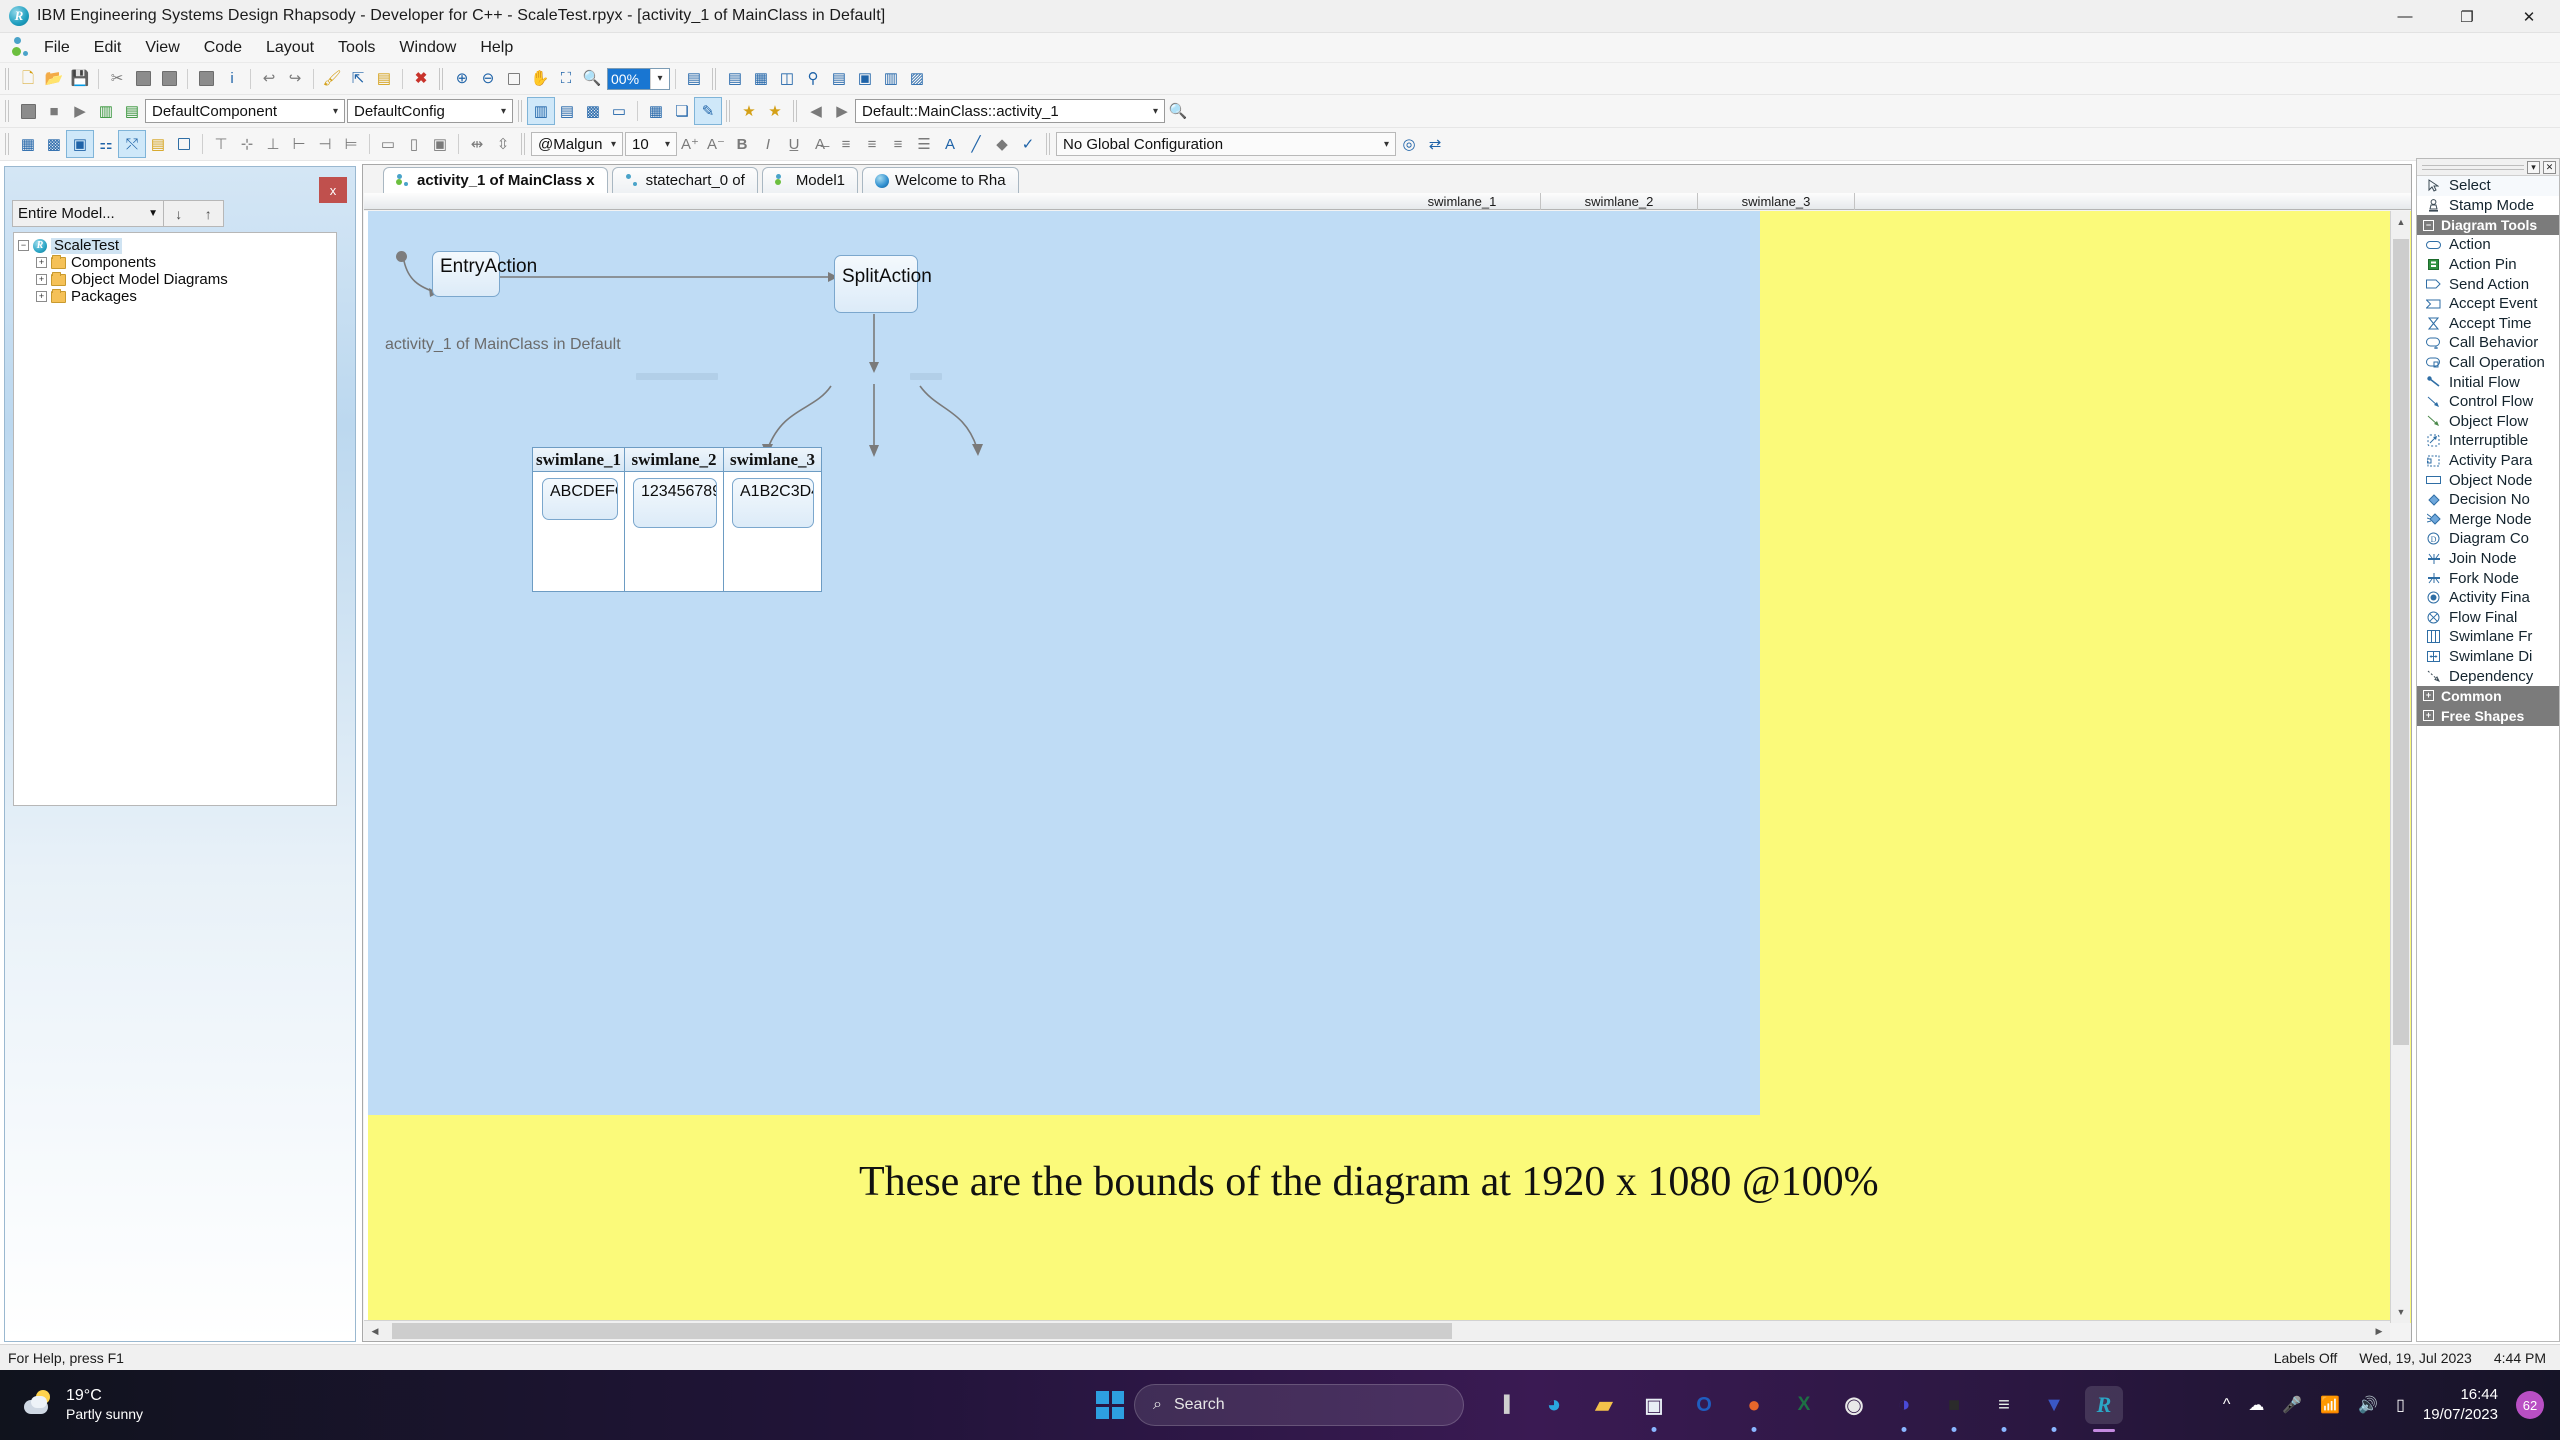 The image size is (2560, 1440). I want to click on fork-bar-left, so click(677, 376).